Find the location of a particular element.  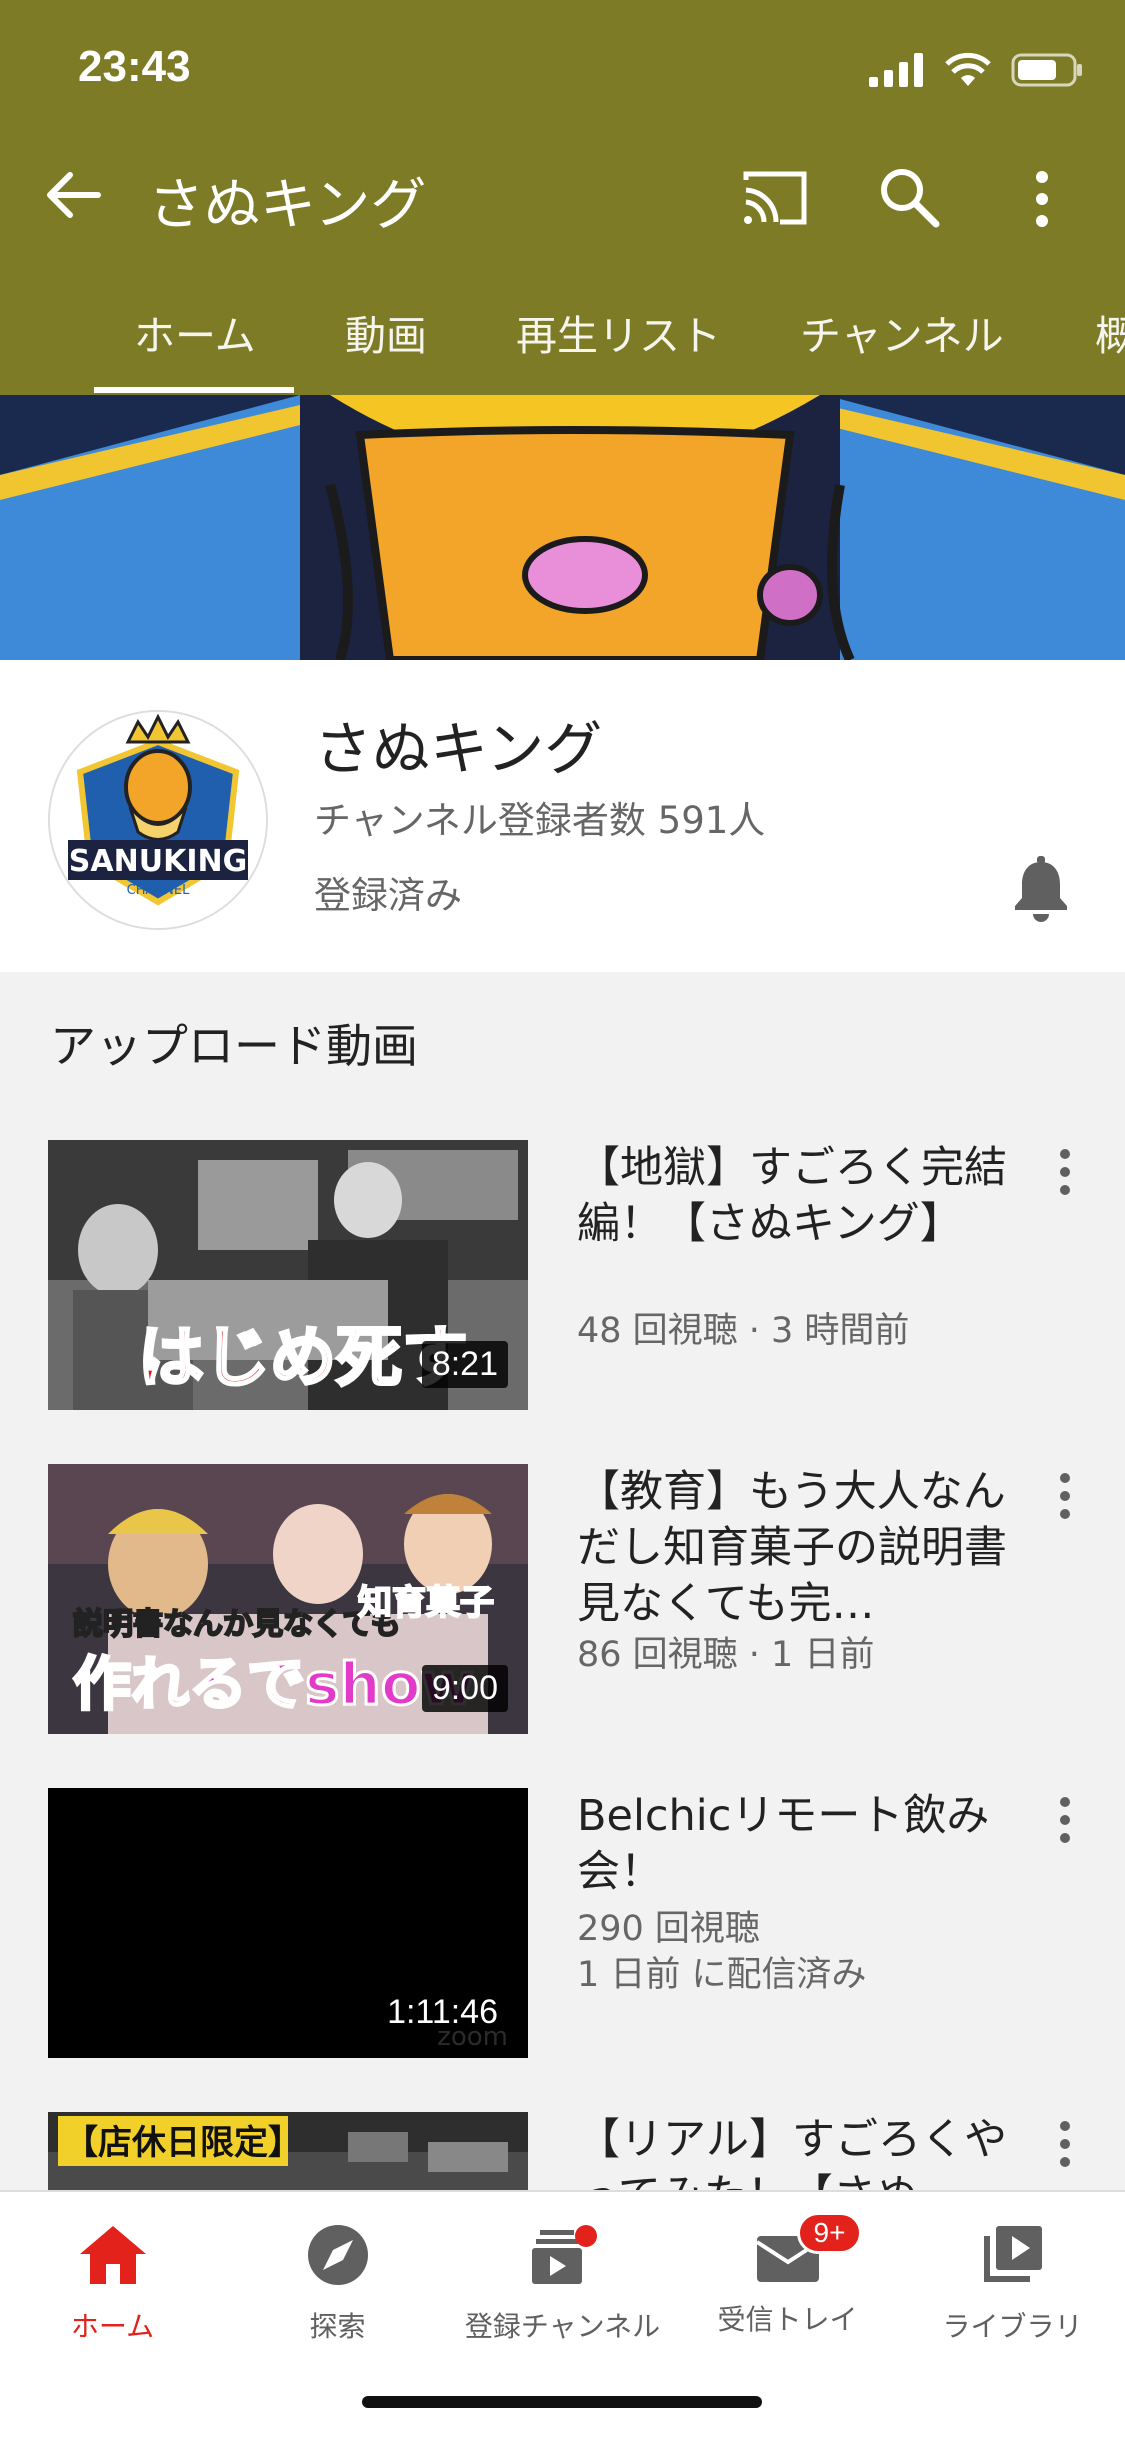

nav-label: ライブラリ is located at coordinates (1012, 2326).